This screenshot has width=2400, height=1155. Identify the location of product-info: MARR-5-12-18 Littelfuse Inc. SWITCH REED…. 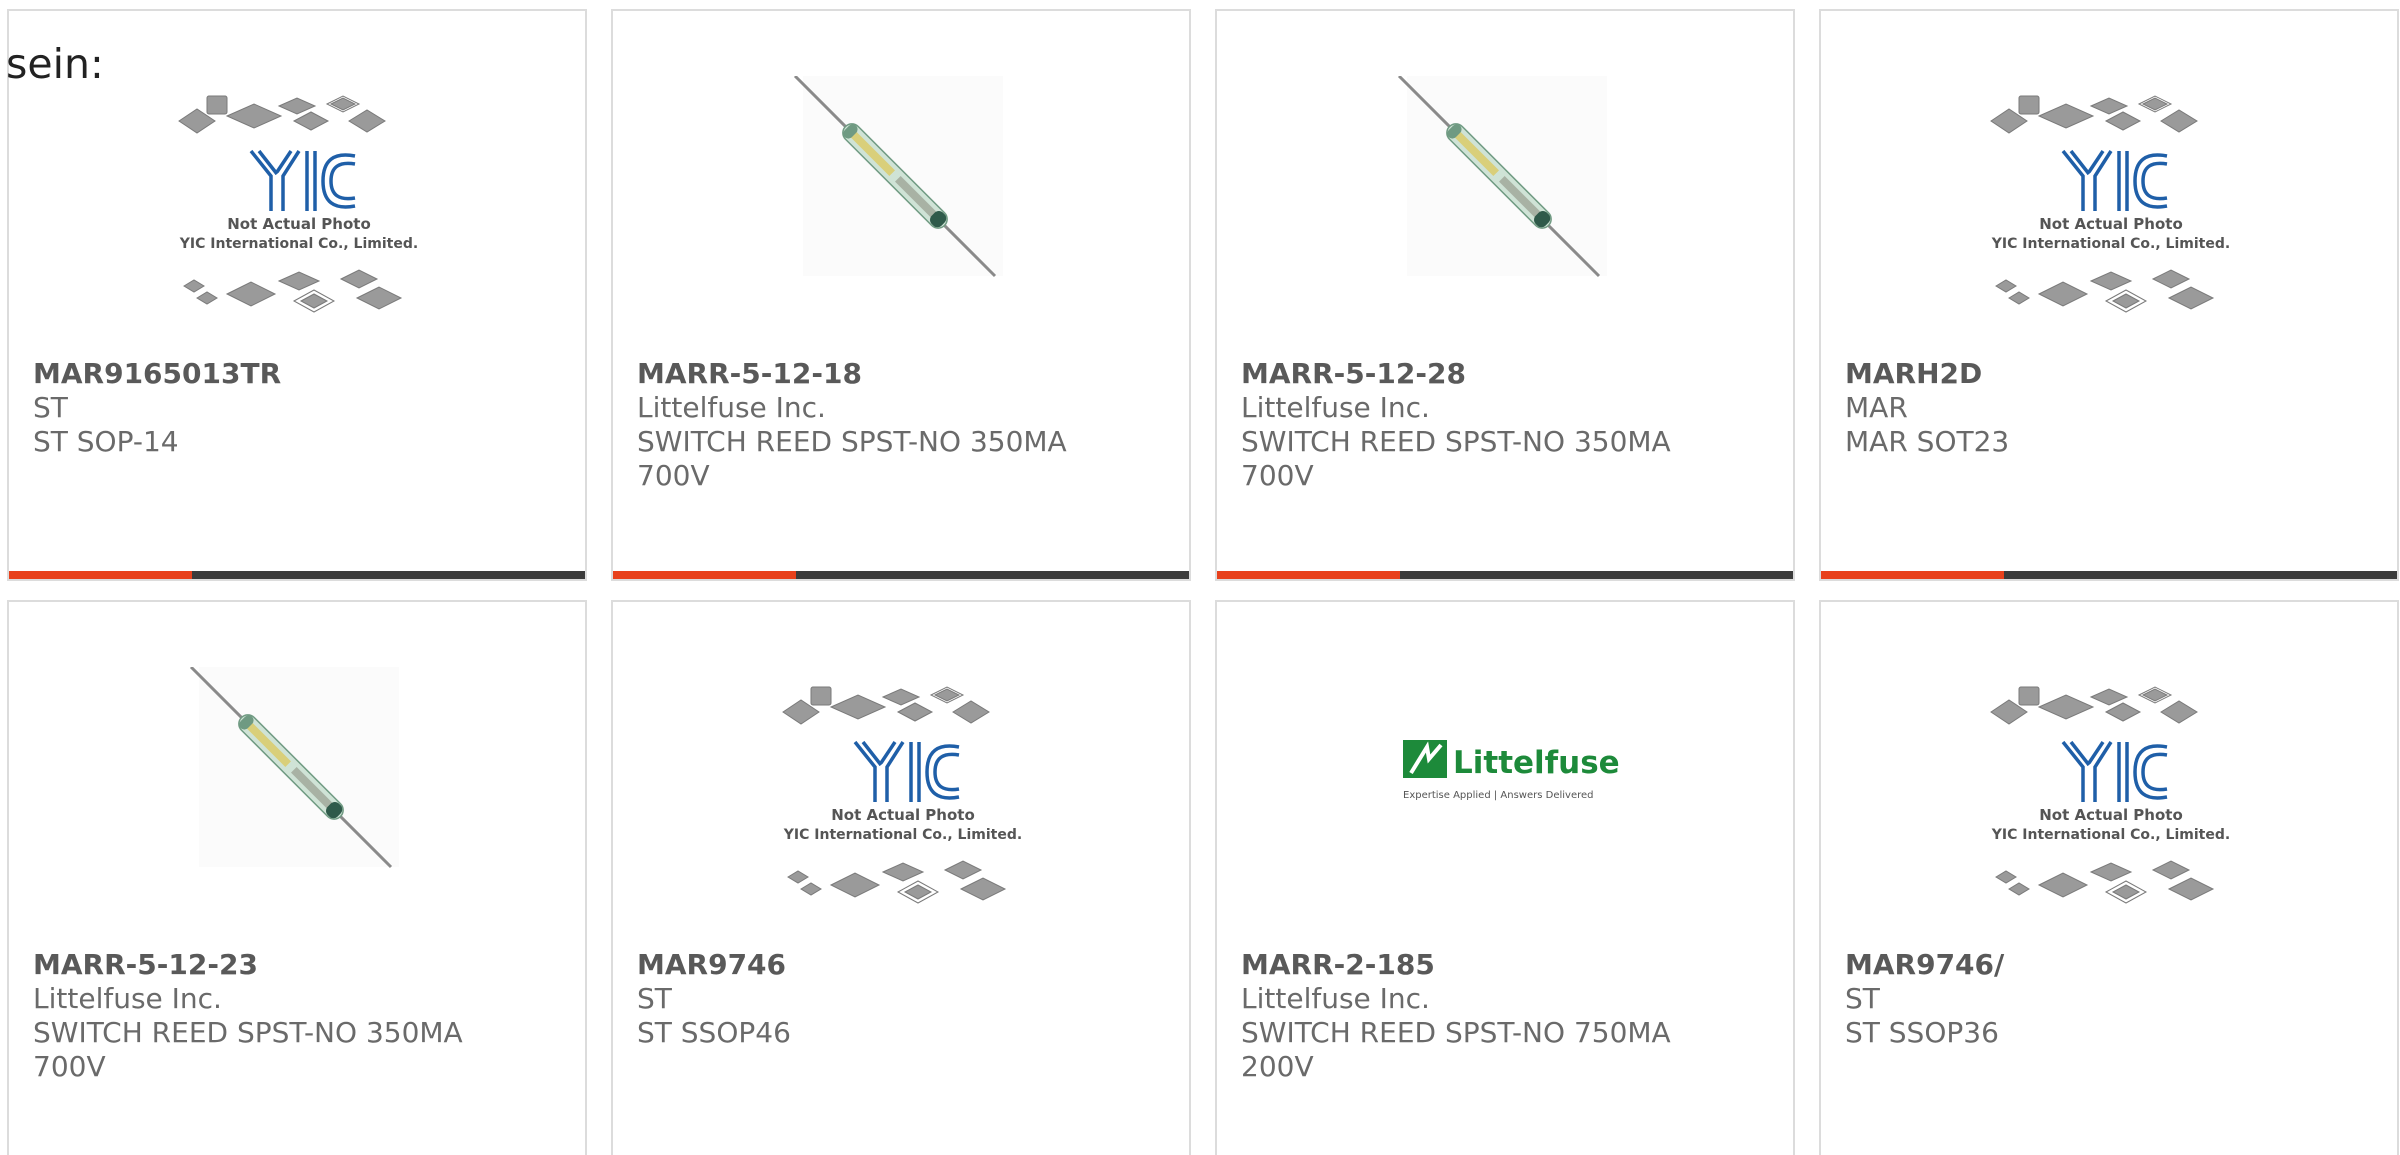
(857, 425).